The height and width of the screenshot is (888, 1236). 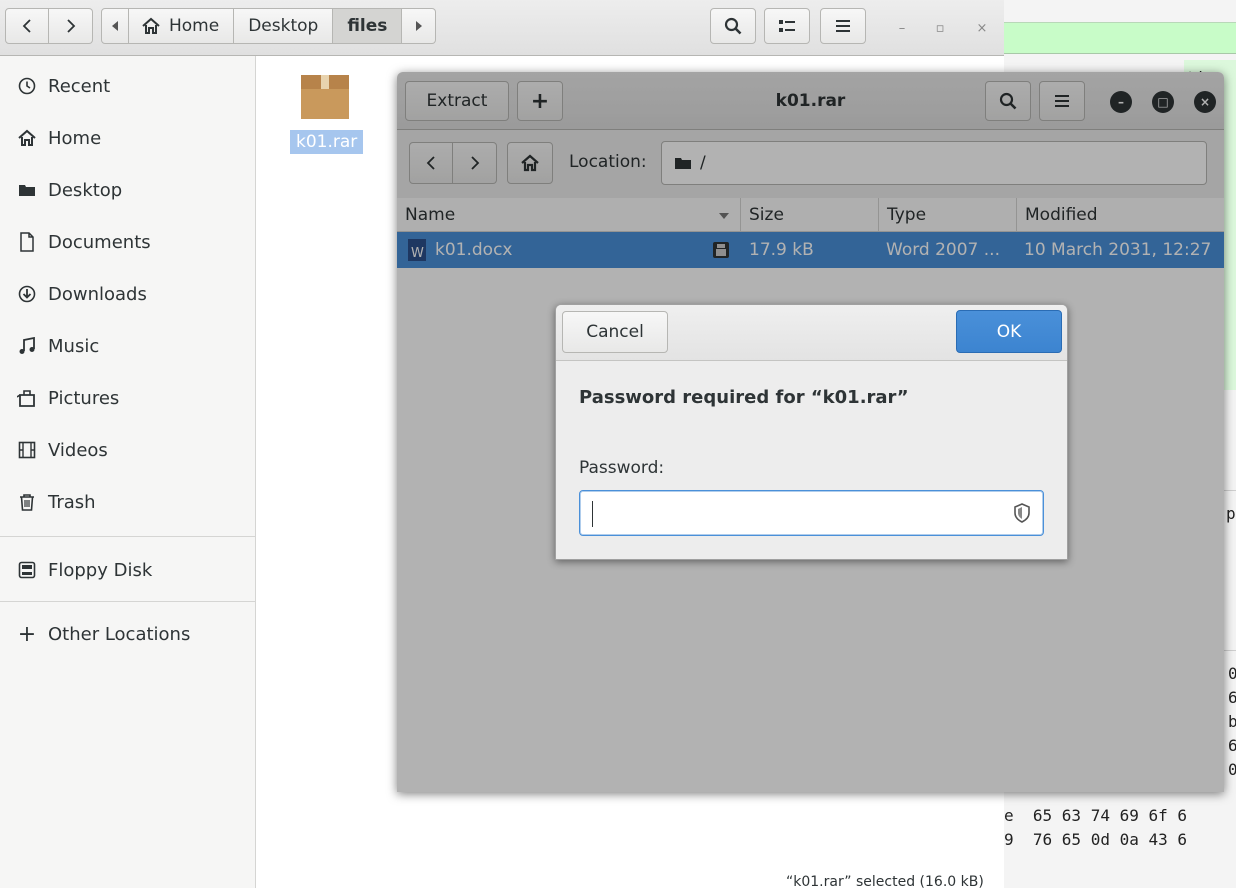 I want to click on ok-label: OK, so click(x=1009, y=331).